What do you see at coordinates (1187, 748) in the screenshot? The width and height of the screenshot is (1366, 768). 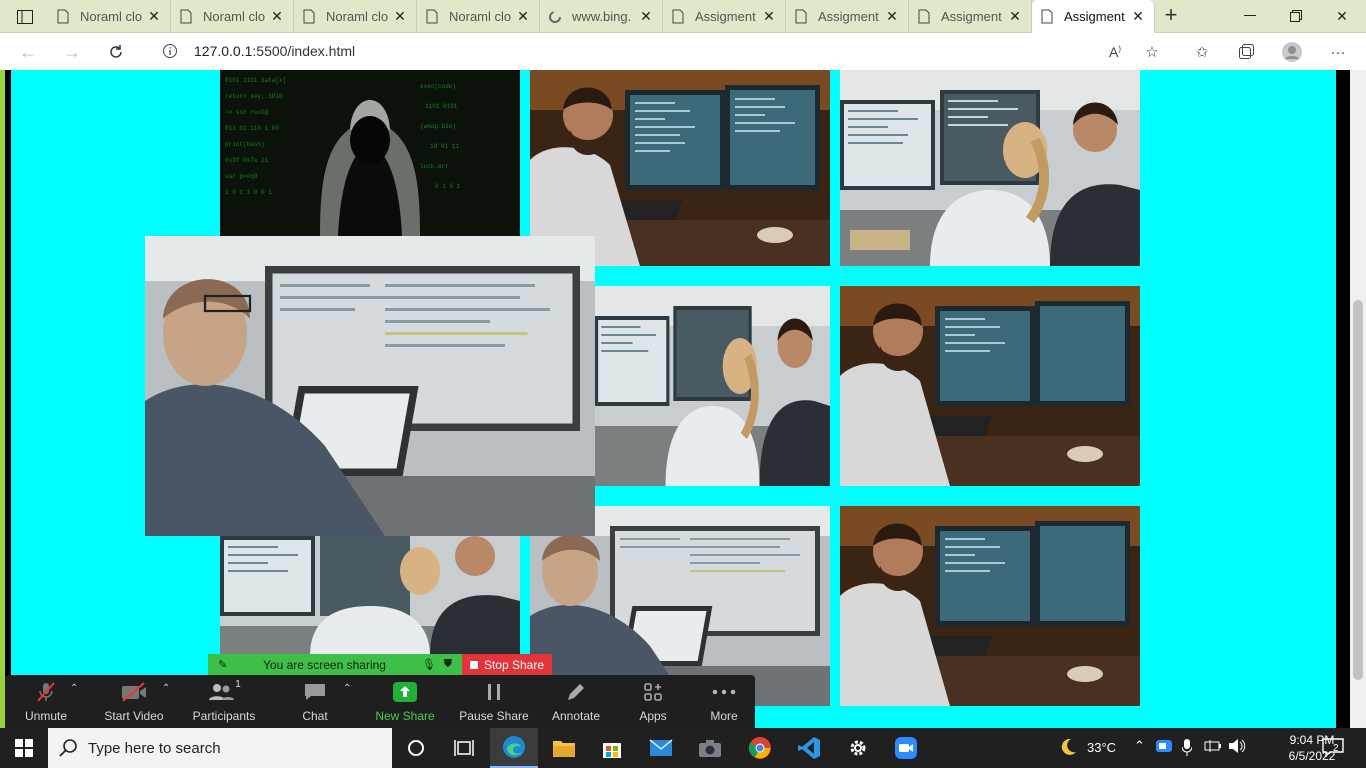 I see `microphone-icon` at bounding box center [1187, 748].